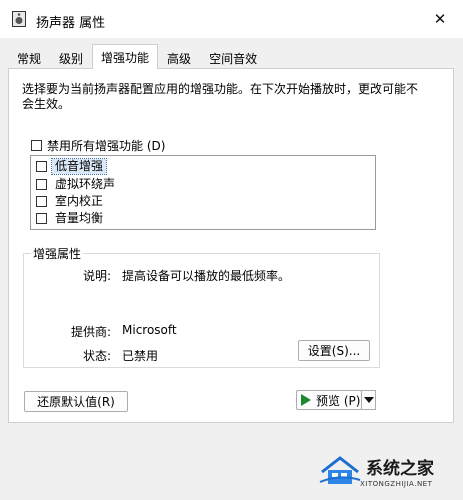  Describe the element at coordinates (340, 470) in the screenshot. I see `watermark-logo-icon` at that location.